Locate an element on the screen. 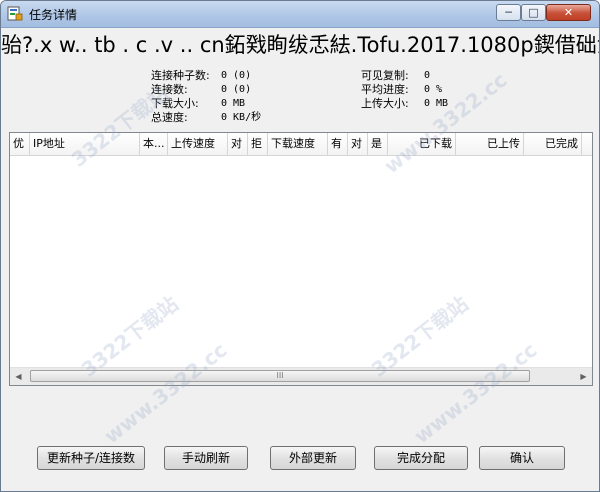 Image resolution: width=600 pixels, height=492 pixels. availability-label: 可见复制: is located at coordinates (385, 75).